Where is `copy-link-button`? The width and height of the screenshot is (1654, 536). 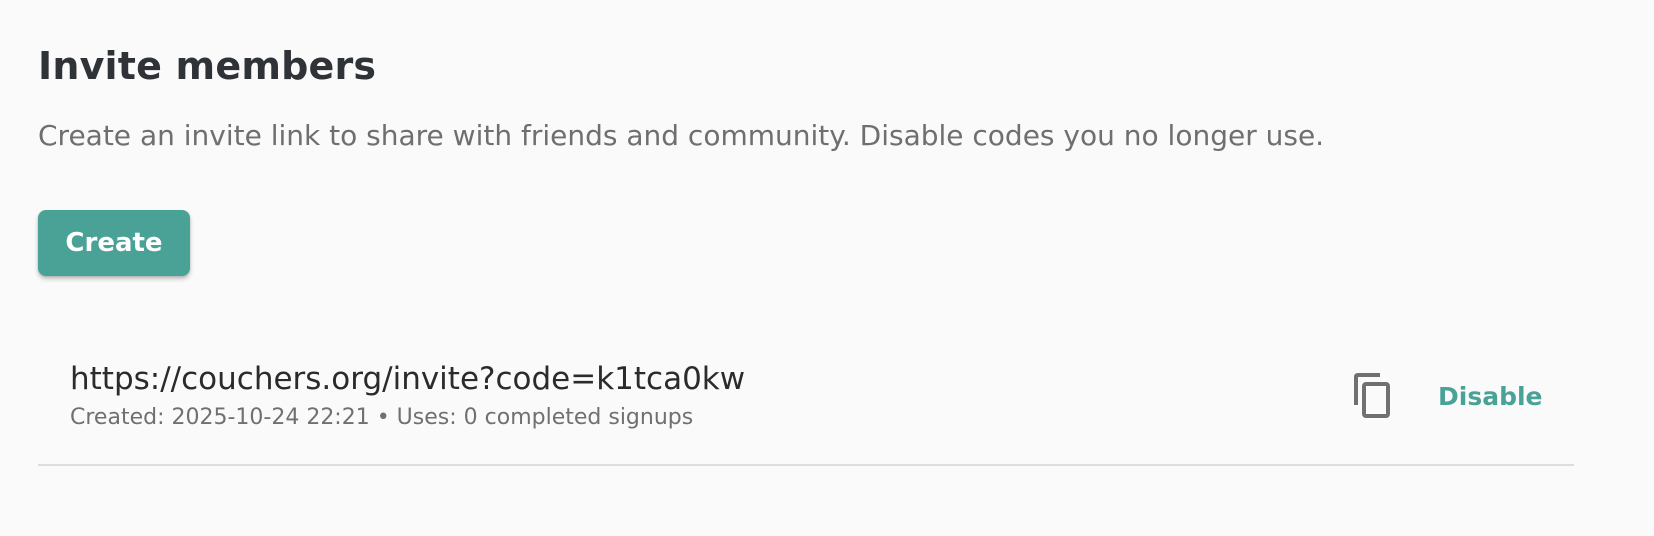 copy-link-button is located at coordinates (1377, 396).